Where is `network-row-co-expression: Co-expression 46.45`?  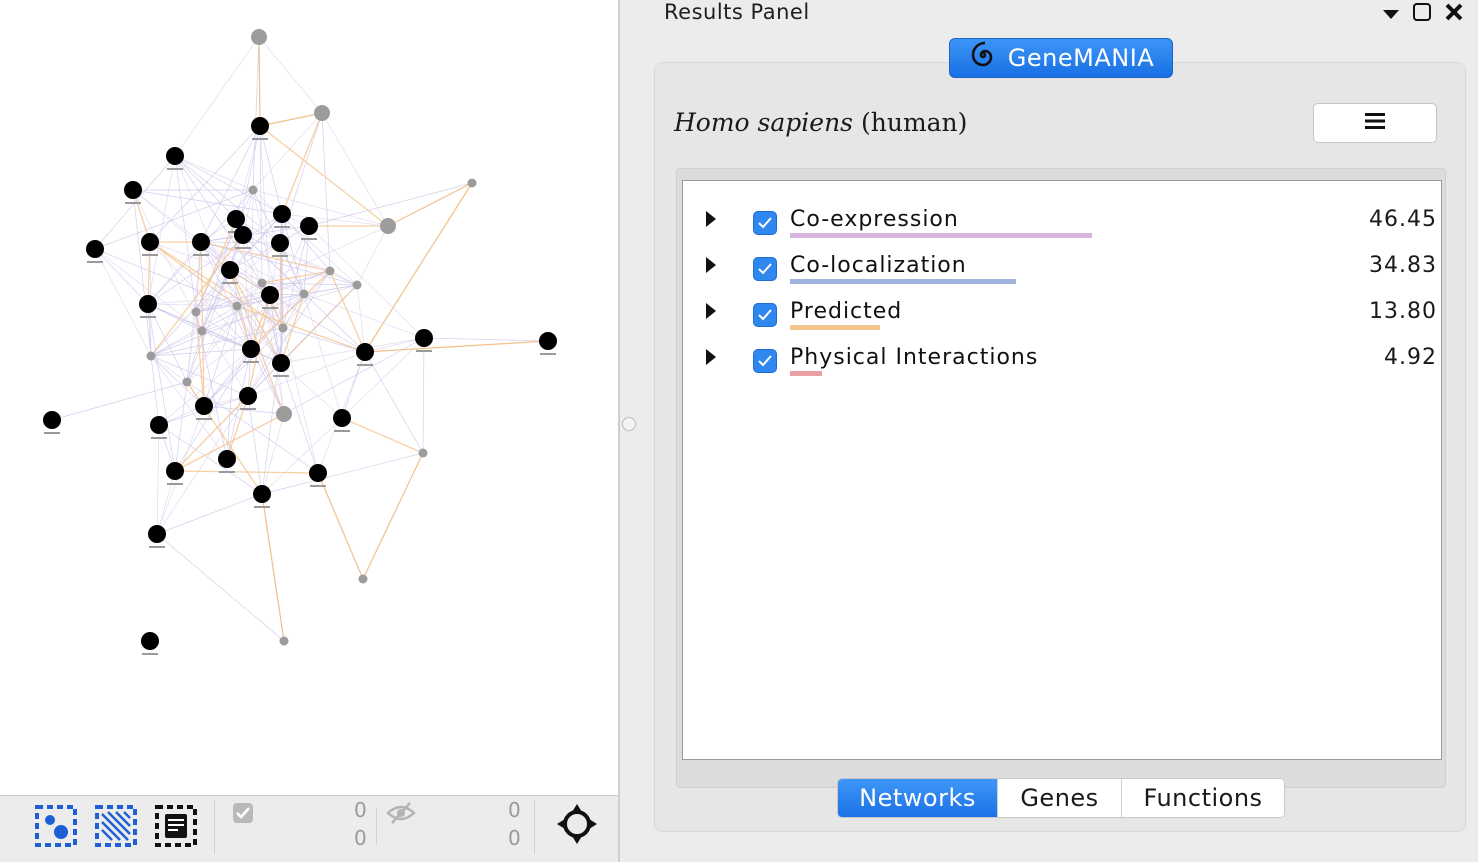 network-row-co-expression: Co-expression 46.45 is located at coordinates (1062, 215).